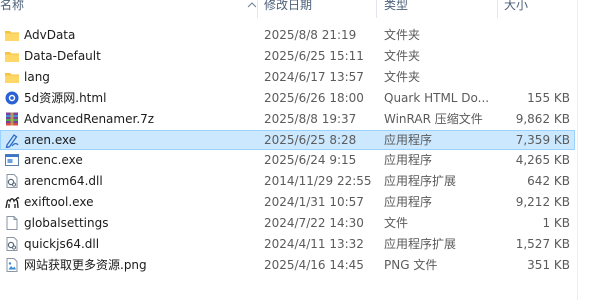 The height and width of the screenshot is (300, 598). I want to click on file-name: aren.exe, so click(50, 139).